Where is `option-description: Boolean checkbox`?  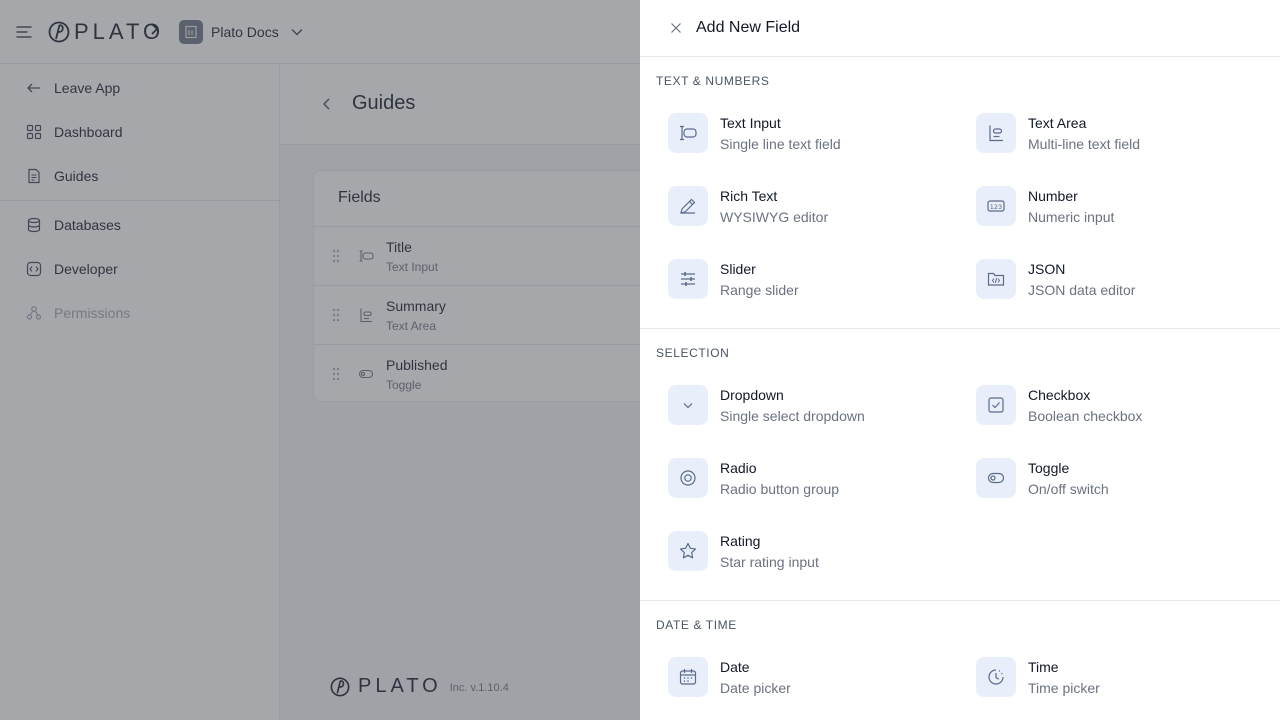 option-description: Boolean checkbox is located at coordinates (1085, 416).